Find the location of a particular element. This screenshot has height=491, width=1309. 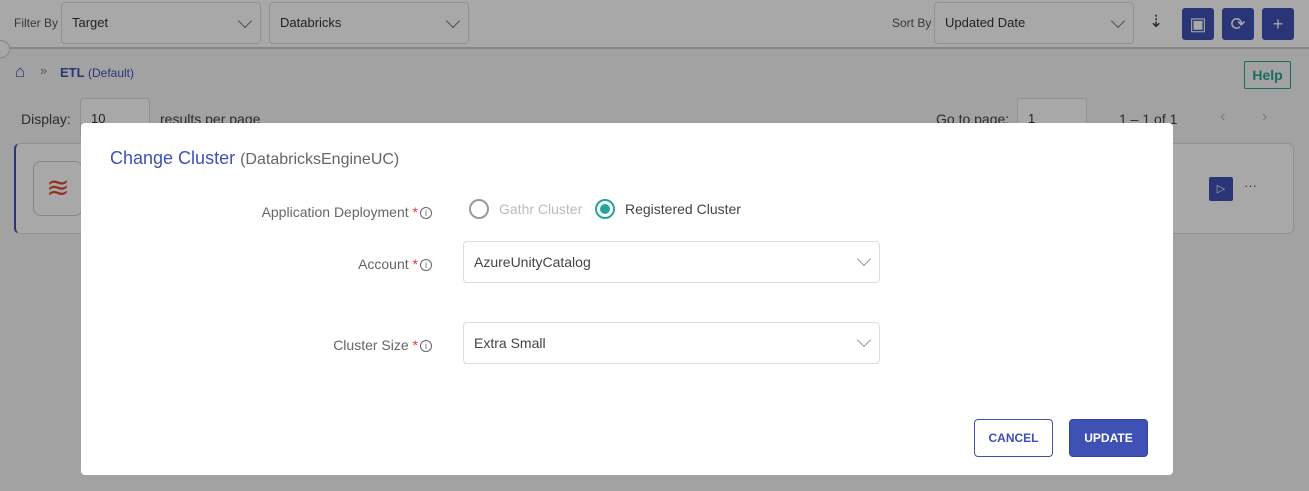

account-value: AzureUnityCatalog is located at coordinates (532, 262).